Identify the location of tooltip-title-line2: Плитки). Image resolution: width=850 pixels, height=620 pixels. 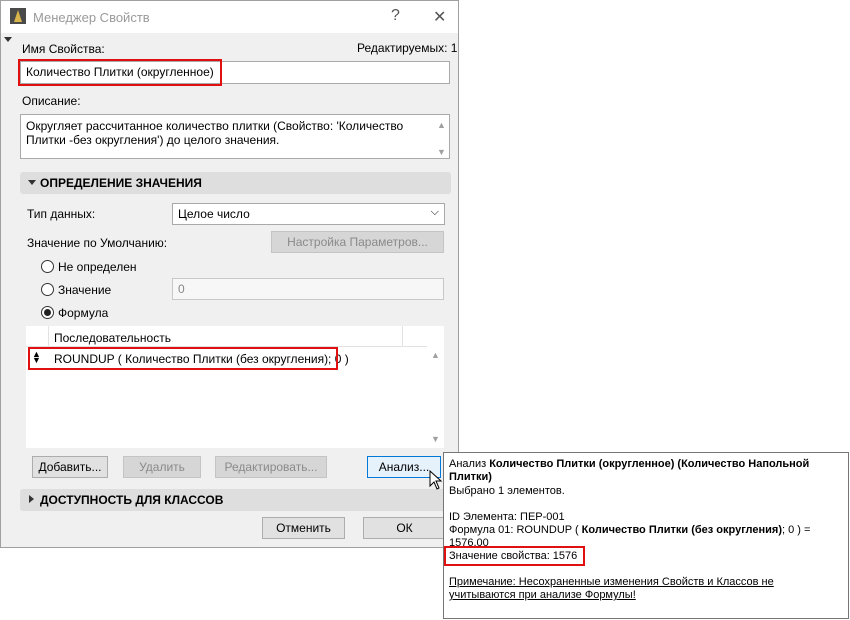
(470, 477).